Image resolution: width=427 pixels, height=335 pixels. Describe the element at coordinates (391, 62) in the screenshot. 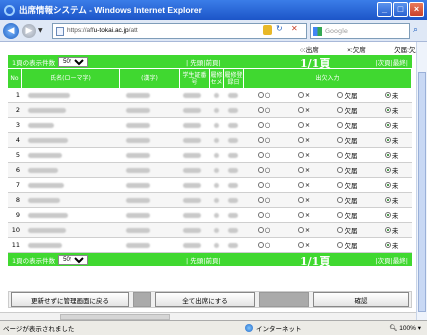

I see `next-last-links: |次頁|最終|` at that location.